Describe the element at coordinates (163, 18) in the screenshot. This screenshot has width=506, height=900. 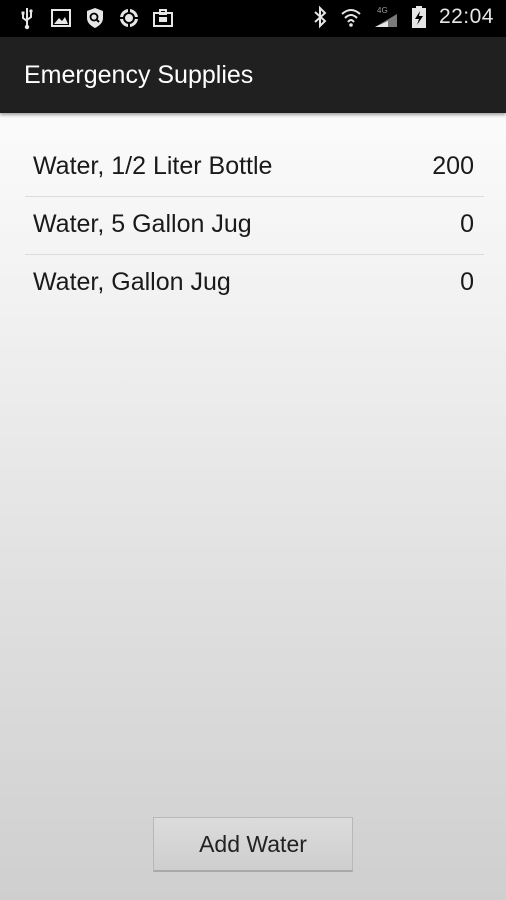
I see `briefcase-icon` at that location.